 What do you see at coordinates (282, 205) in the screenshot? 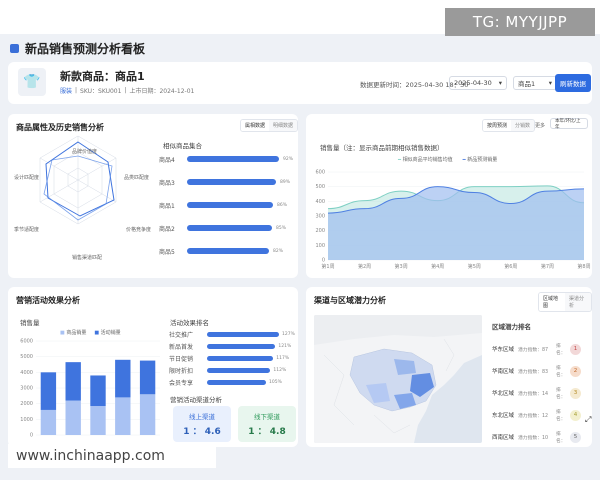
I see `similar-item-value: 86%` at bounding box center [282, 205].